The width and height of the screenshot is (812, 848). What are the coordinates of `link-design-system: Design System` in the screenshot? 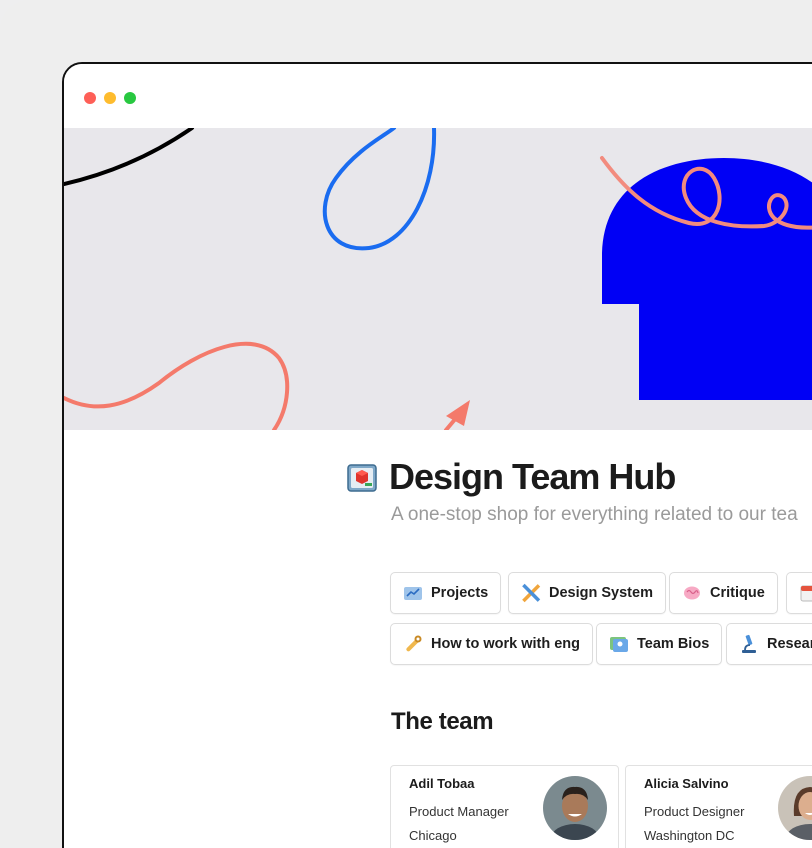 It's located at (587, 593).